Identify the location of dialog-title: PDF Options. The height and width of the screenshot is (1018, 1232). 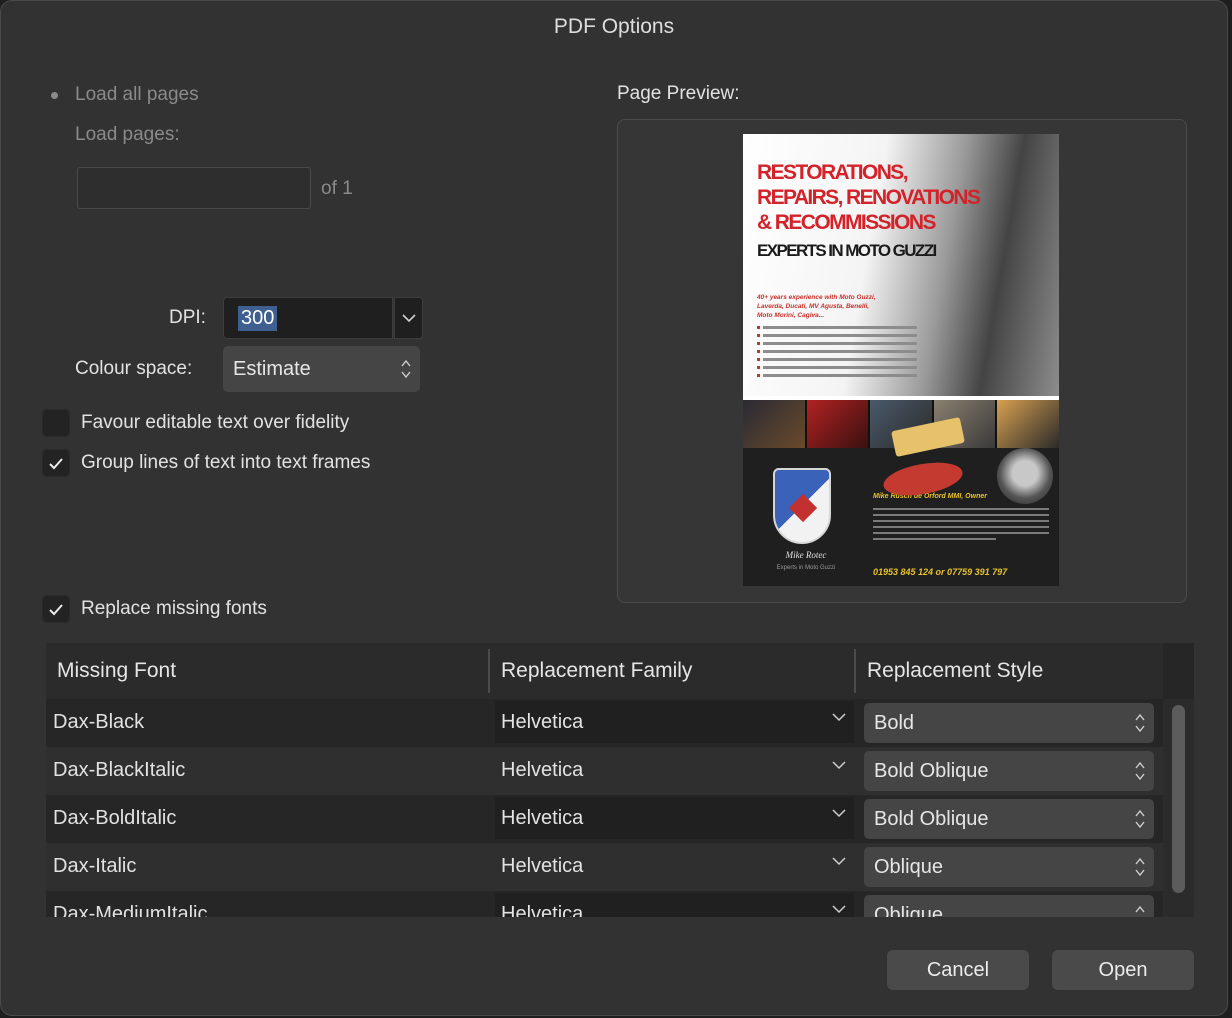
(614, 26).